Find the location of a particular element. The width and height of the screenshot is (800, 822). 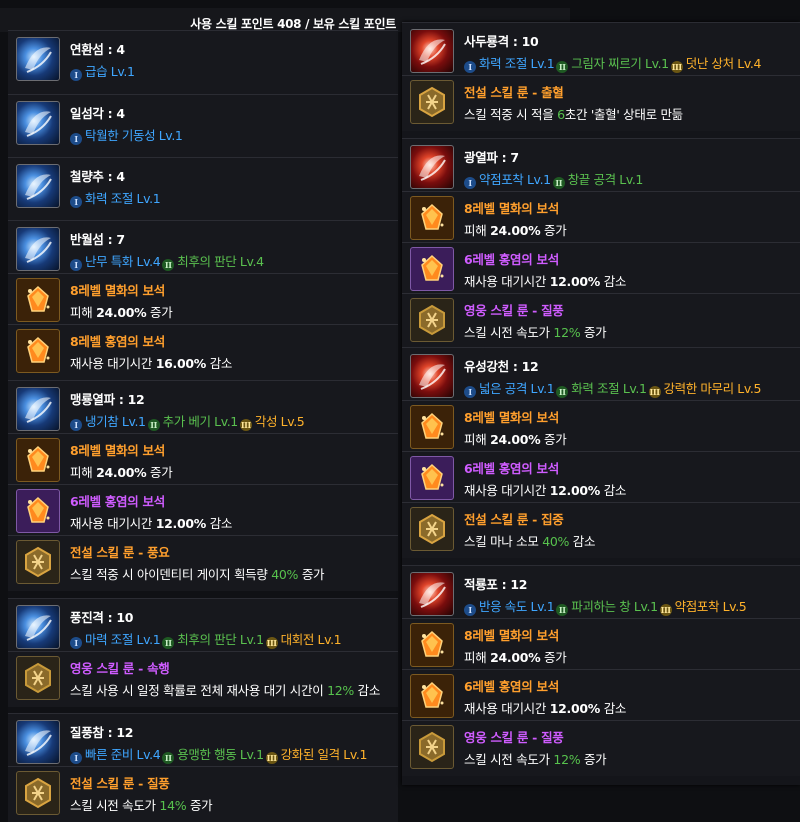

skill-name: 광열파 : 7 is located at coordinates (491, 157).